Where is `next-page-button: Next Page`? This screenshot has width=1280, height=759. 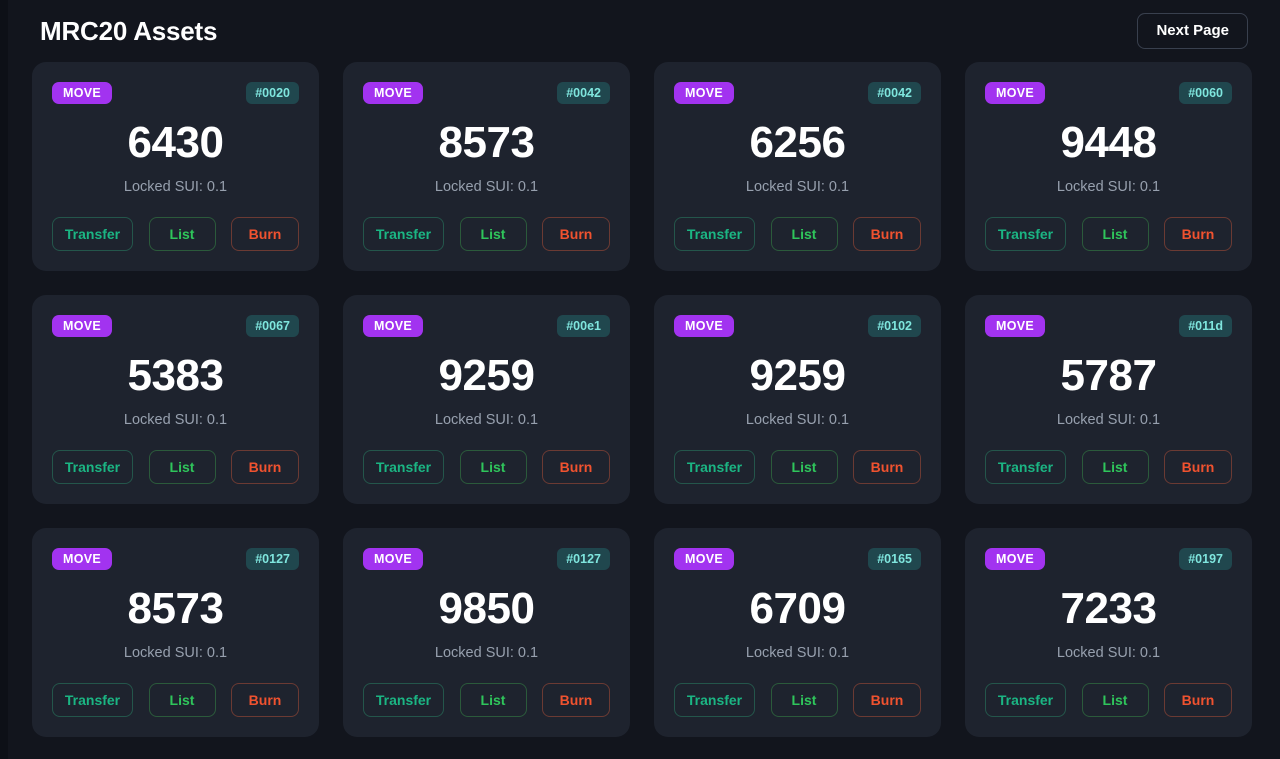 next-page-button: Next Page is located at coordinates (1192, 31).